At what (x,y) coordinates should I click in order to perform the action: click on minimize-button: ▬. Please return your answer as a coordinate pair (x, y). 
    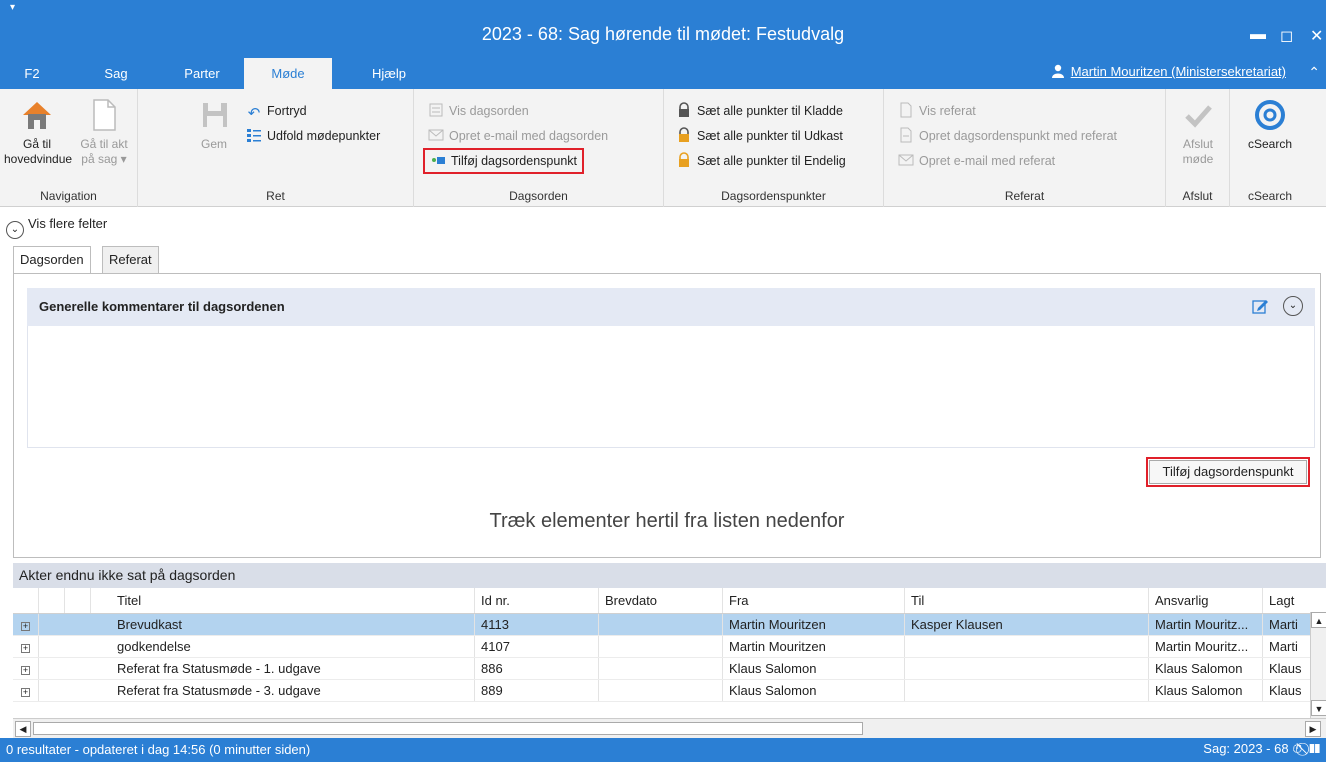
    Looking at the image, I should click on (1258, 35).